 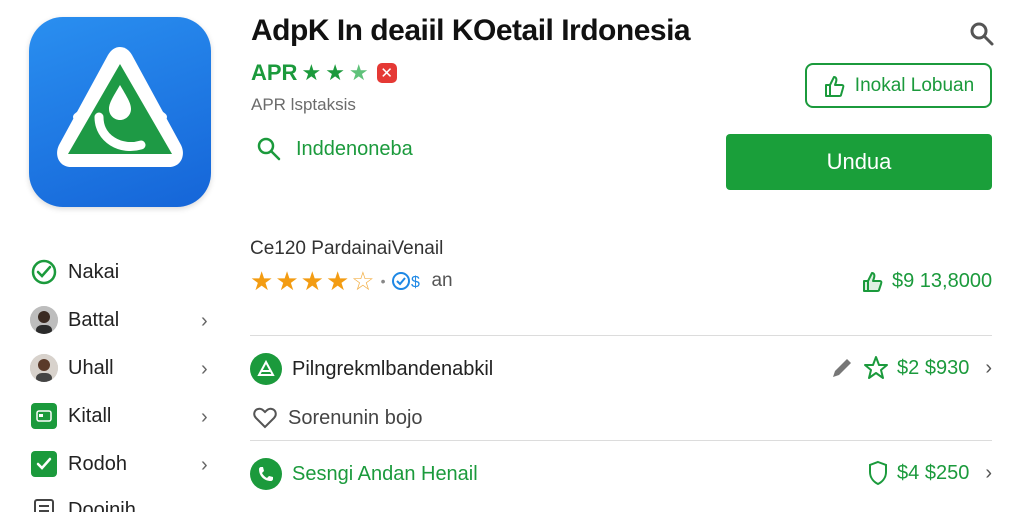 What do you see at coordinates (406, 281) in the screenshot?
I see `verified-icon: $` at bounding box center [406, 281].